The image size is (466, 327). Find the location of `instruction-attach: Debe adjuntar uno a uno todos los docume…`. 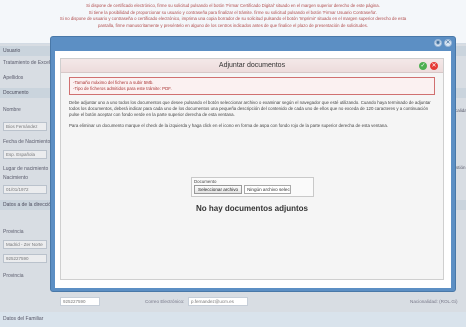

instruction-attach: Debe adjuntar uno a uno todos los docume… is located at coordinates (250, 108).